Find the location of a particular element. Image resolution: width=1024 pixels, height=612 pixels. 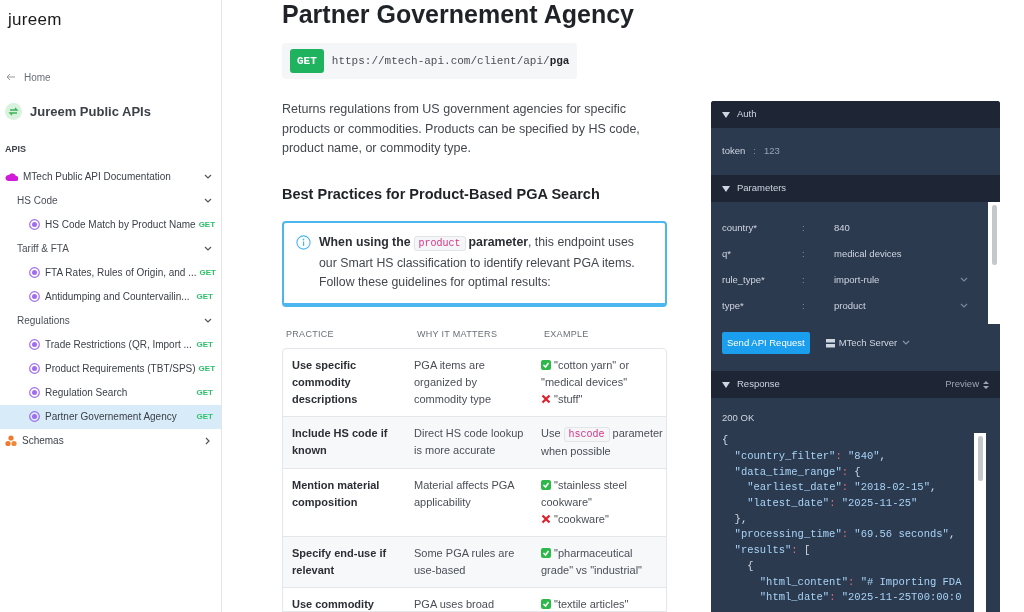

param-label: country* is located at coordinates (740, 227).